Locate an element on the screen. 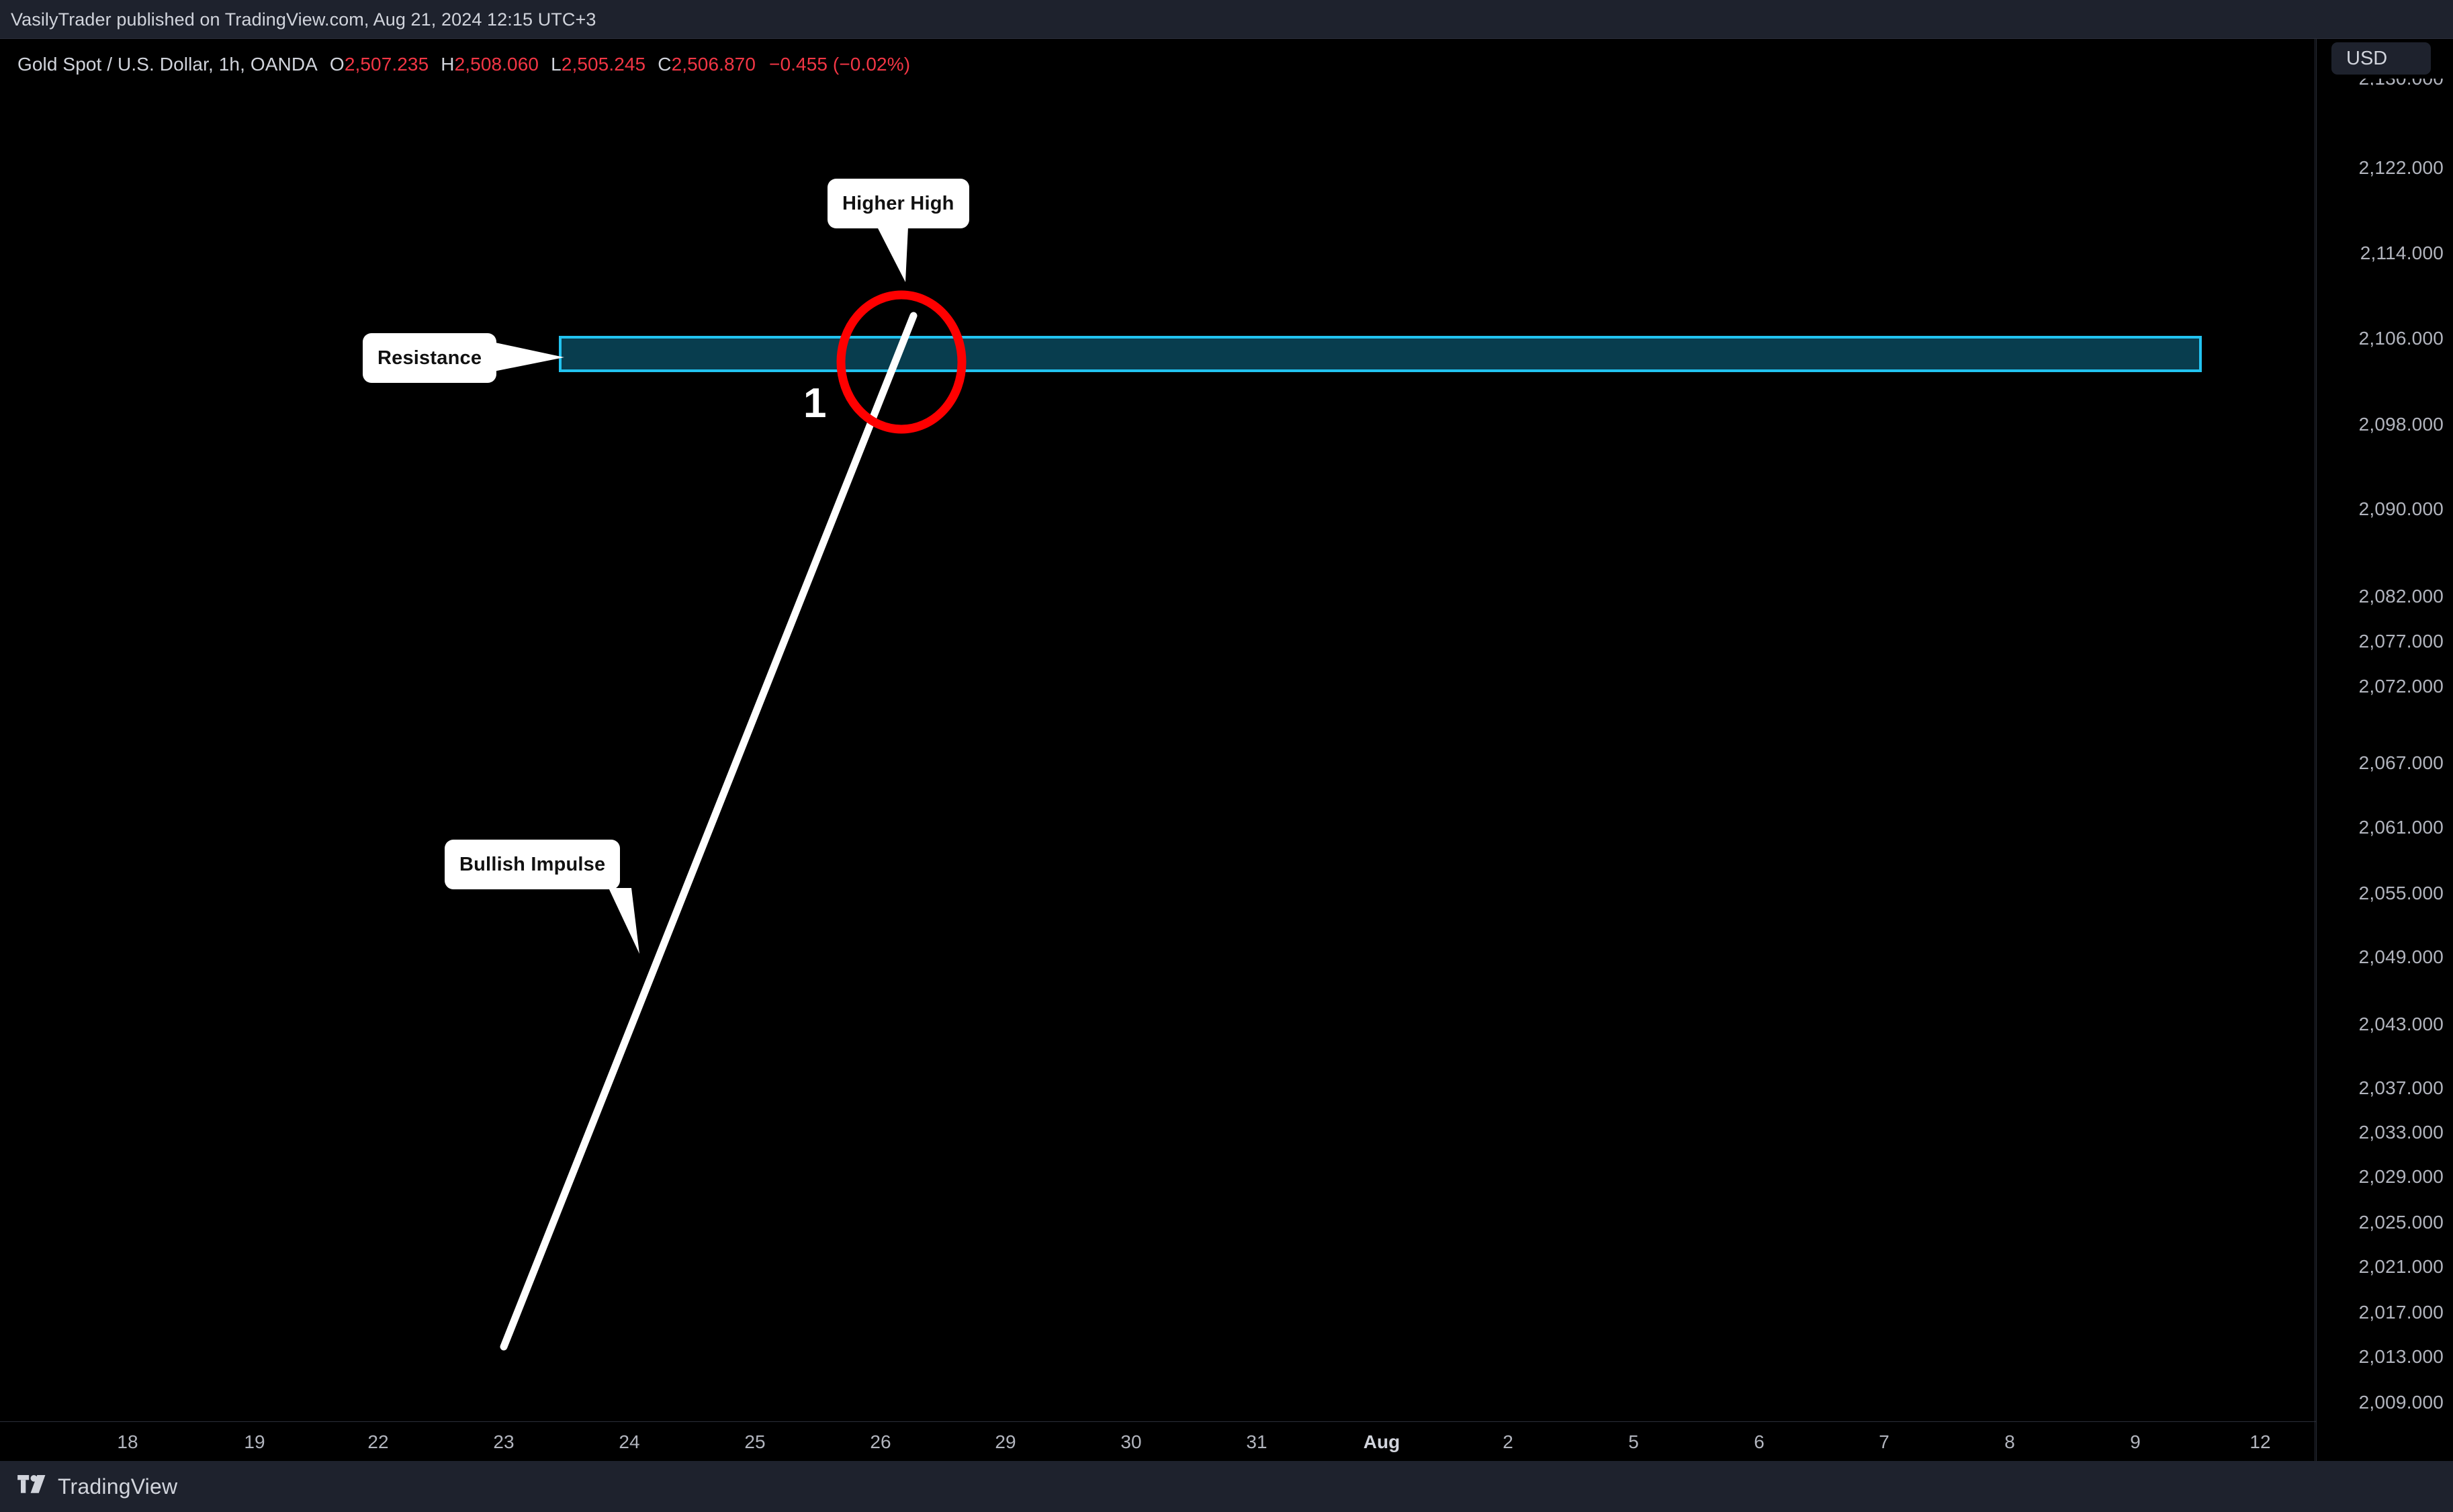 This screenshot has width=2453, height=1512. time-tick: 25 is located at coordinates (755, 1441).